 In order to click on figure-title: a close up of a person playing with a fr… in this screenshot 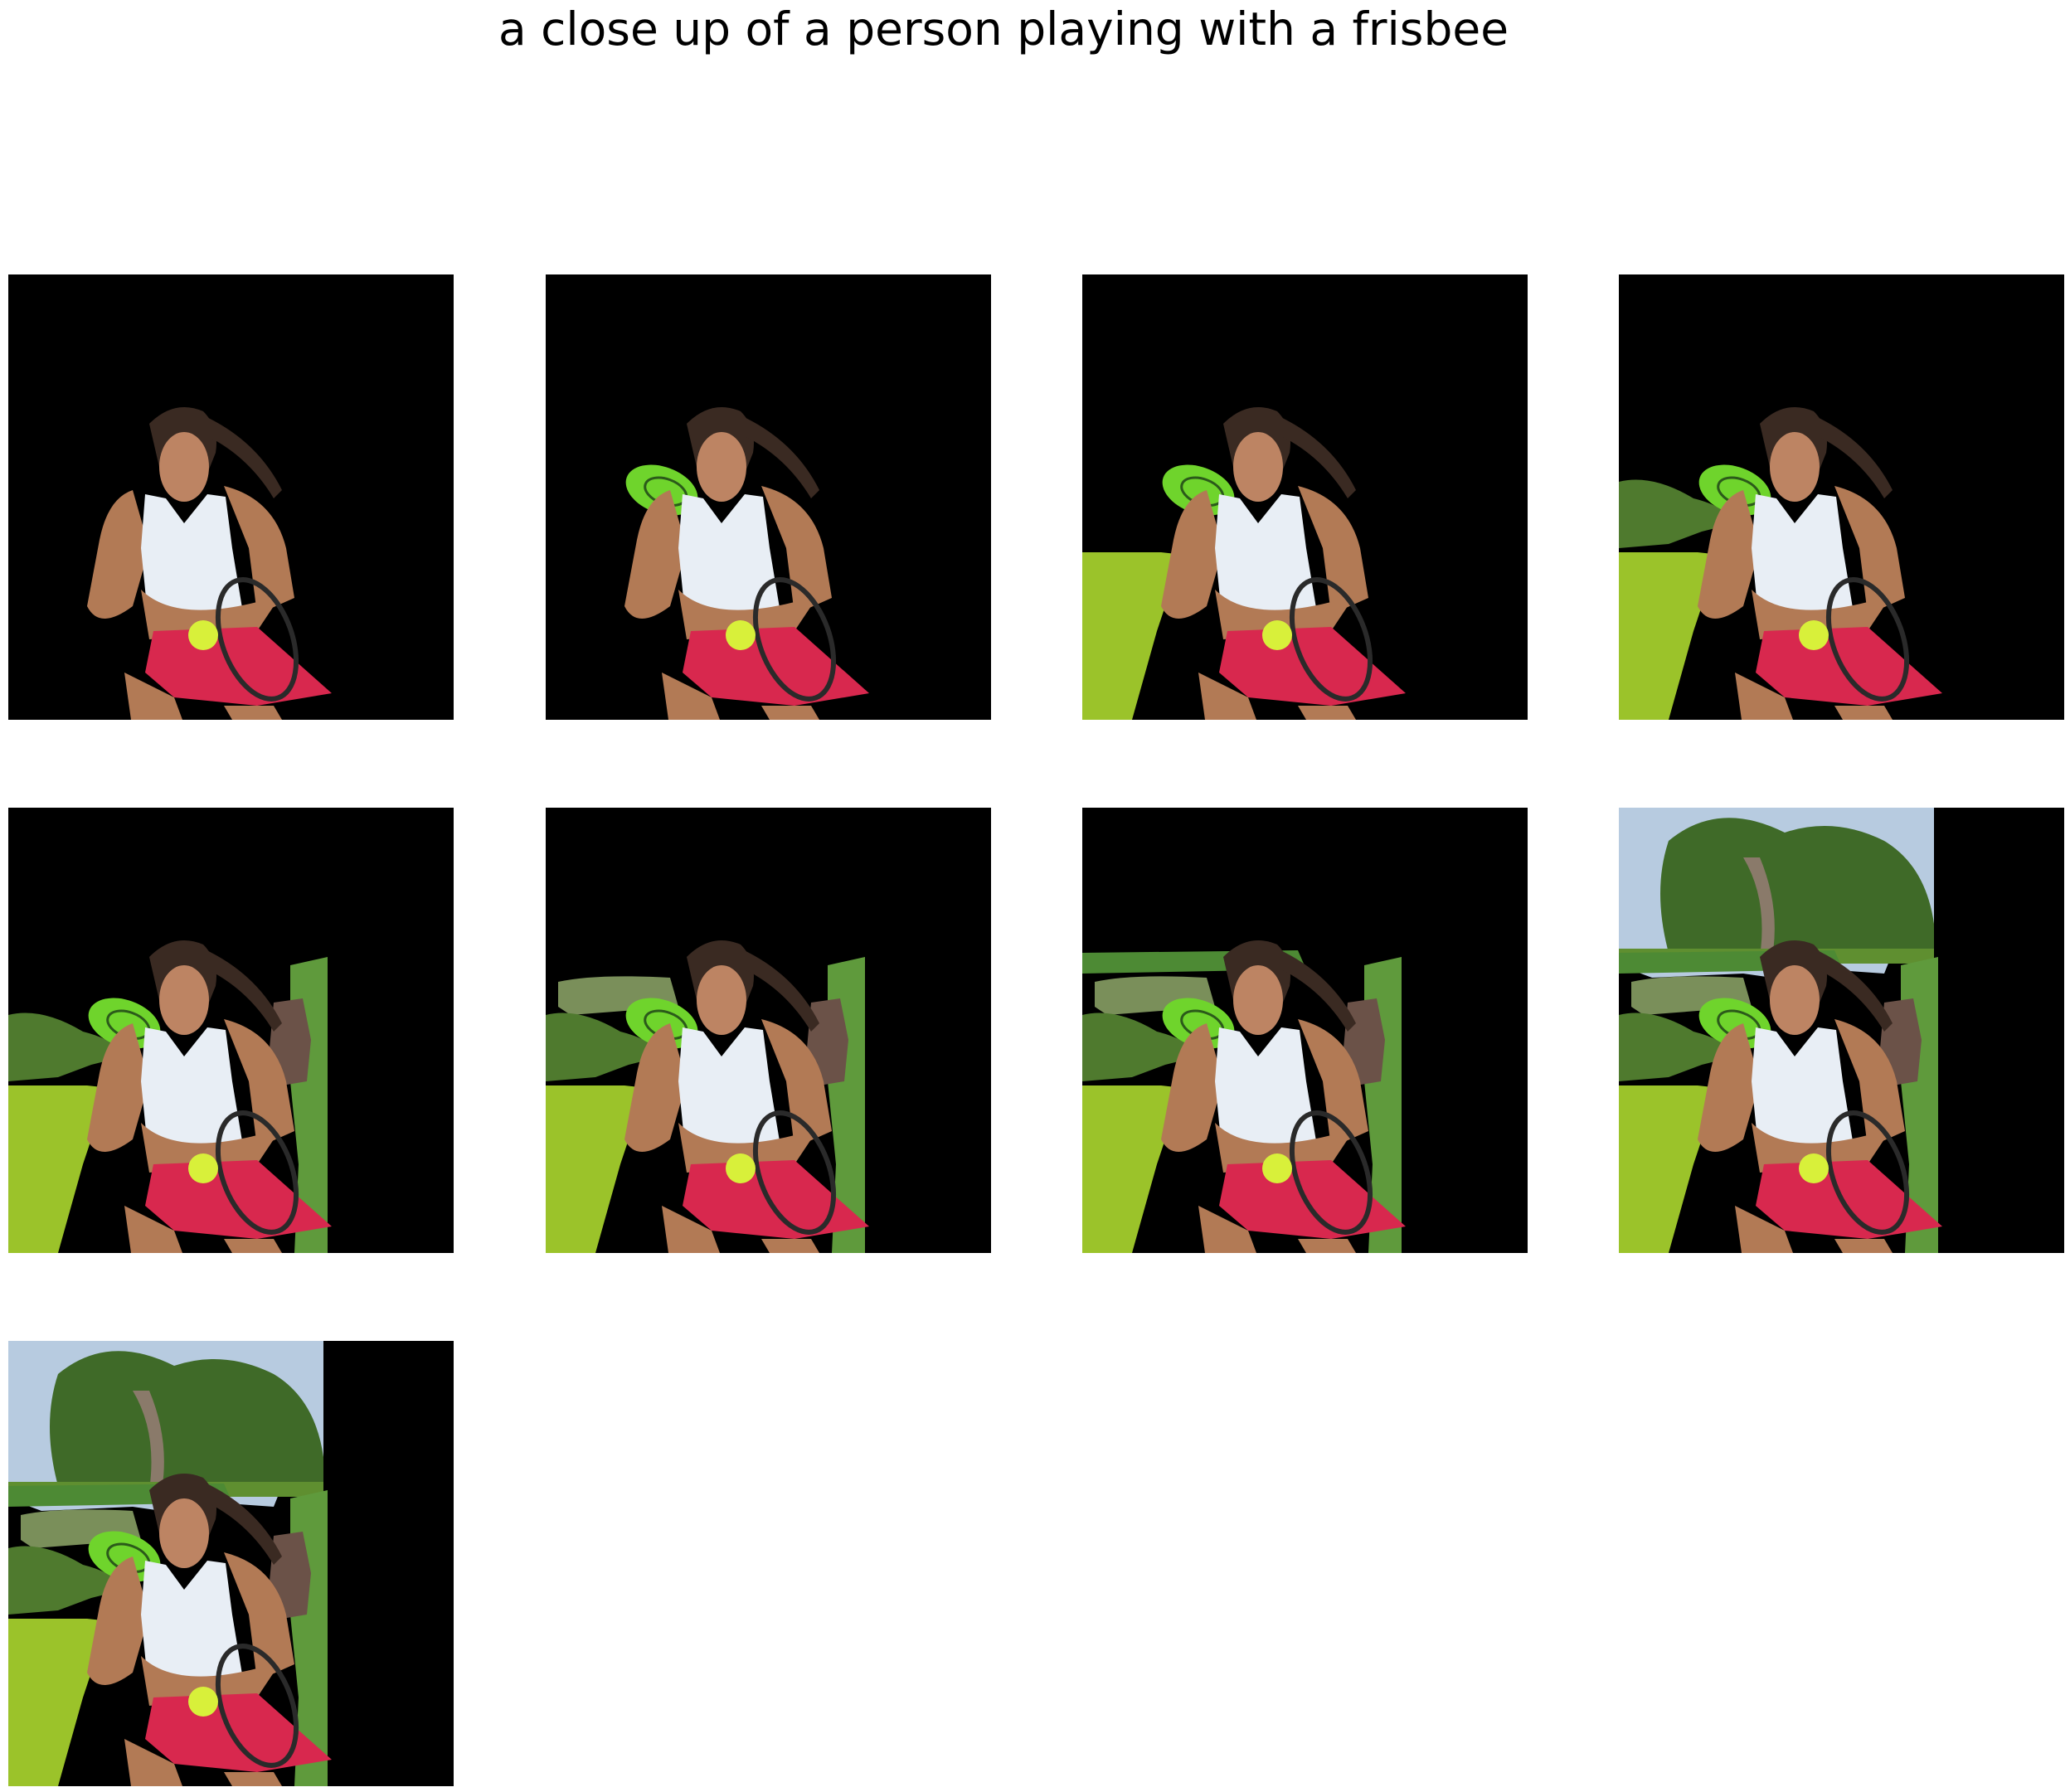, I will do `click(1004, 29)`.